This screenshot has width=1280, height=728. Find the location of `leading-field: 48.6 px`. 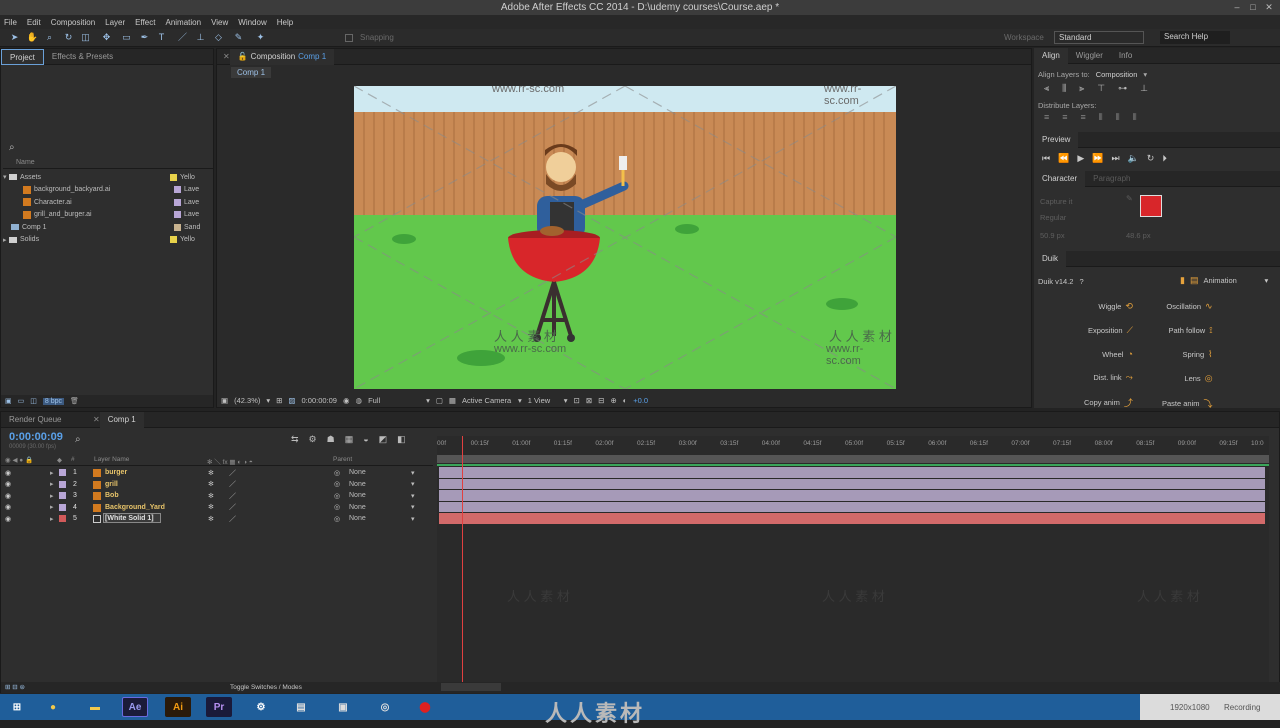

leading-field: 48.6 px is located at coordinates (1138, 235).